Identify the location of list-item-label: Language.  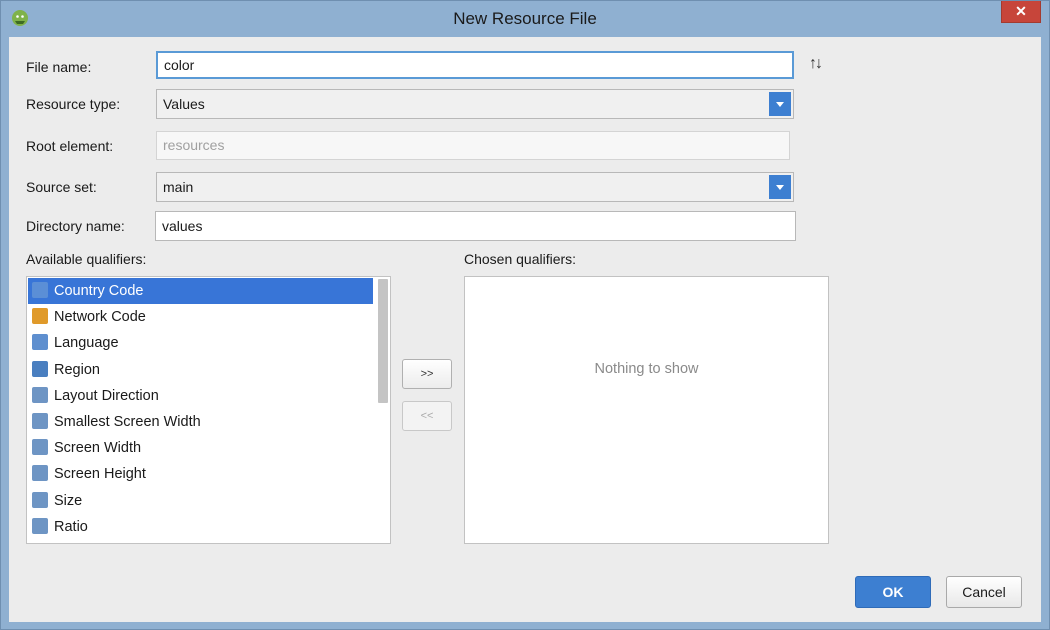
(86, 343).